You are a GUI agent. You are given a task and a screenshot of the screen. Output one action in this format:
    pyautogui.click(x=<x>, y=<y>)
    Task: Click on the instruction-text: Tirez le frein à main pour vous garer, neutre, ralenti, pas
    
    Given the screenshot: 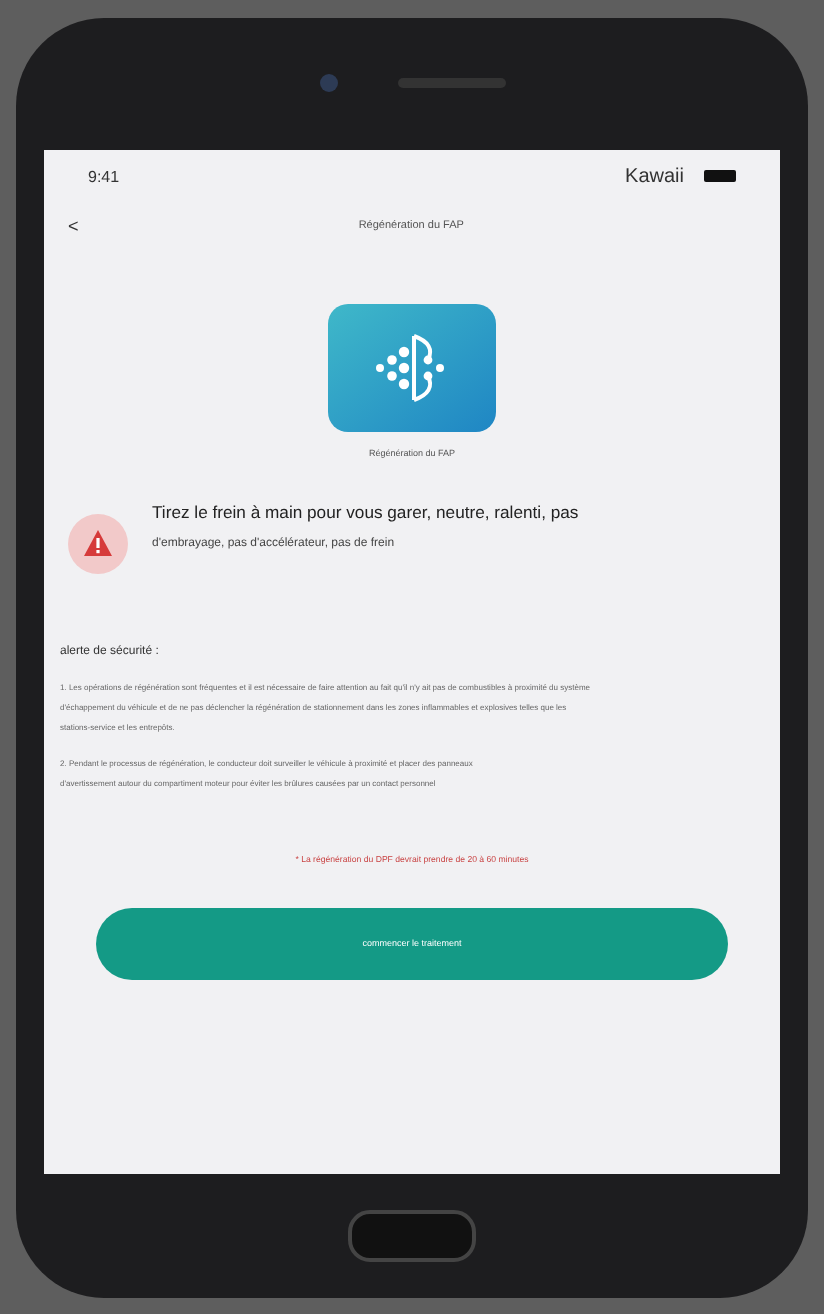 What is the action you would take?
    pyautogui.click(x=365, y=511)
    